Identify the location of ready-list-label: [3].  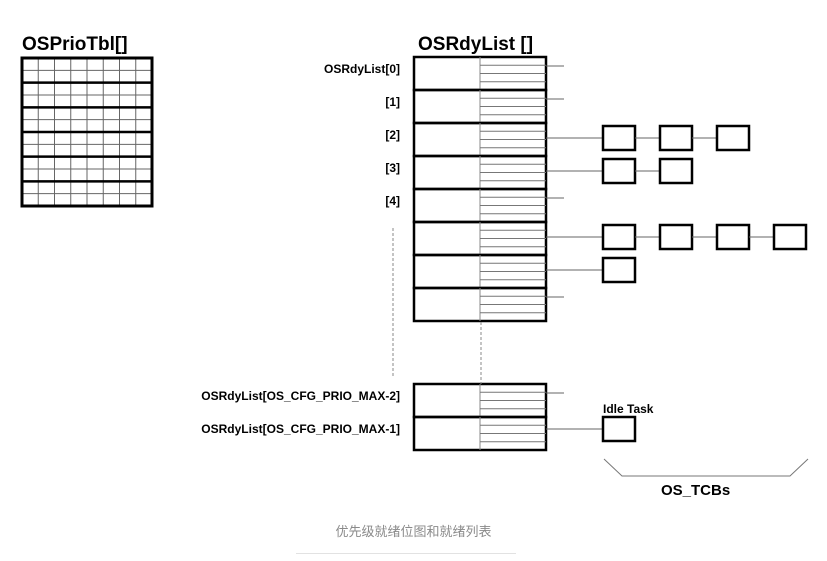
(392, 168).